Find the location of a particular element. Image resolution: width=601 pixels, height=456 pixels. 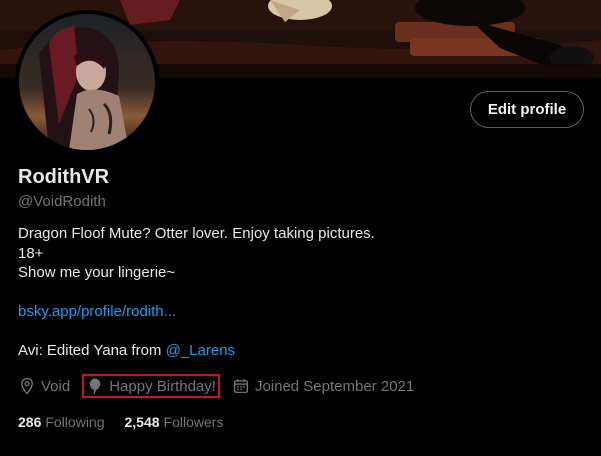

birthday-item: Happy Birthday! is located at coordinates (151, 386).